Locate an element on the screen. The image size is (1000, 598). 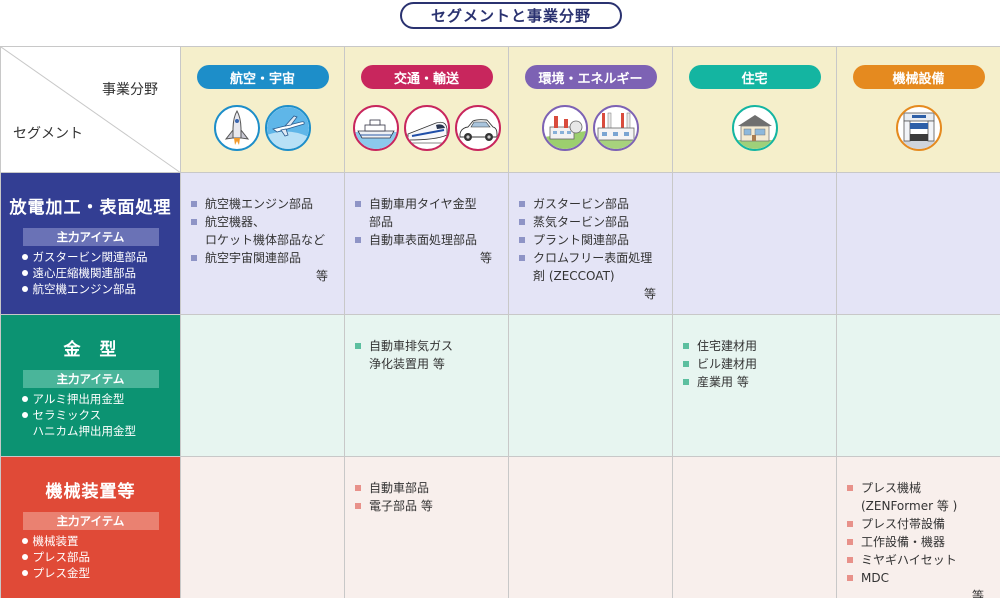
bullet-train-icon is located at coordinates (426, 128).